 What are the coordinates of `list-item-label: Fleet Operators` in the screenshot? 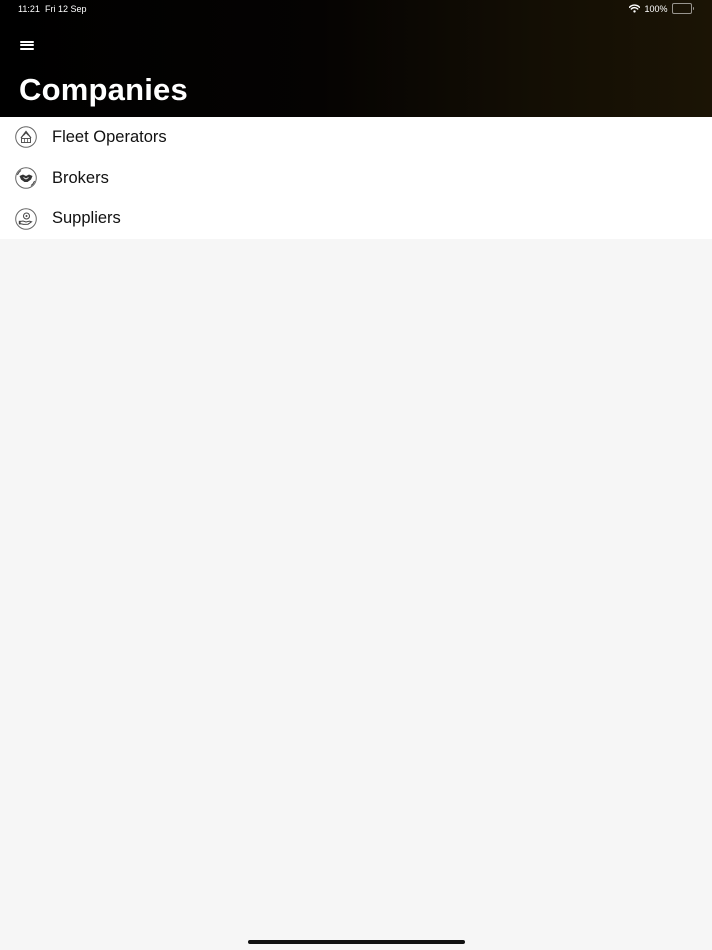 It's located at (109, 136).